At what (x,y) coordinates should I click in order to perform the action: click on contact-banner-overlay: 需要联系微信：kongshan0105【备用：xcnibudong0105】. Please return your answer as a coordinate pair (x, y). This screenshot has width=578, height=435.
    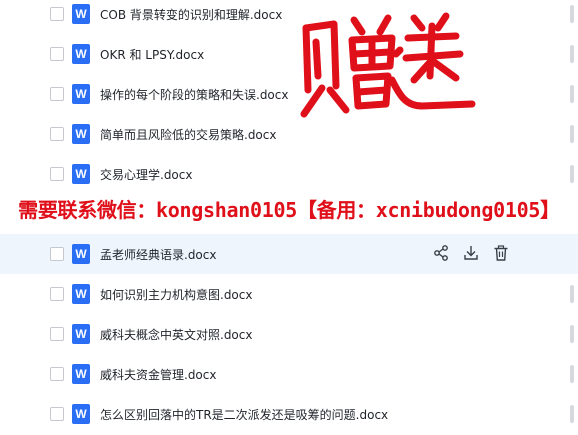
    Looking at the image, I should click on (289, 208).